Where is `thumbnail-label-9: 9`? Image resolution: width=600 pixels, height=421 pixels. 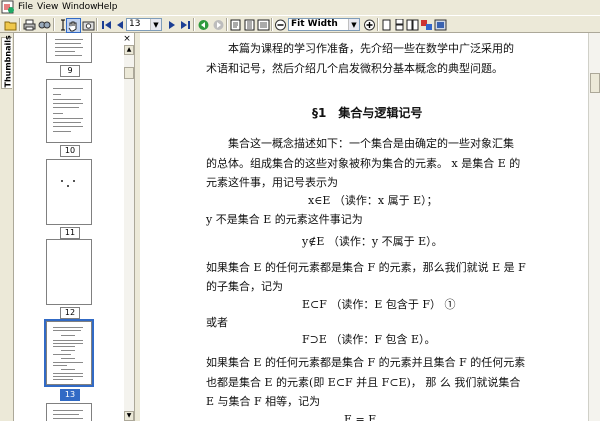 thumbnail-label-9: 9 is located at coordinates (70, 71).